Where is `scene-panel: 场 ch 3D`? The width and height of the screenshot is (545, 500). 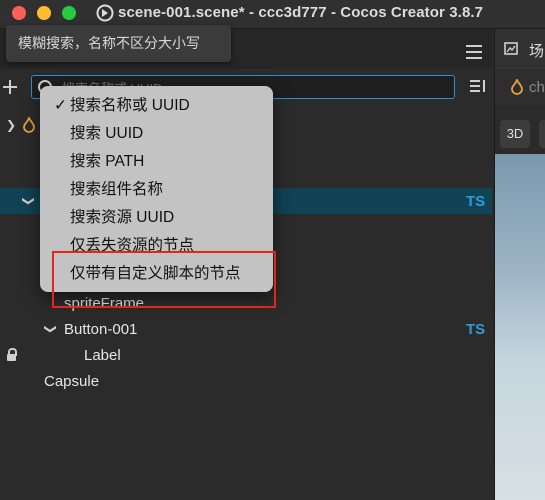
scene-panel: 场 ch 3D is located at coordinates (519, 264).